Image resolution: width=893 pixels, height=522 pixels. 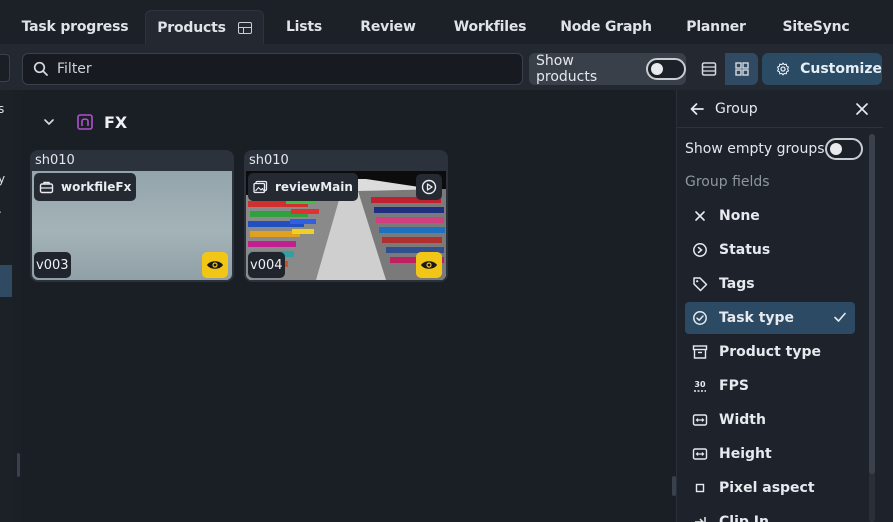 I want to click on tab-sitesync: SiteSync, so click(x=816, y=27).